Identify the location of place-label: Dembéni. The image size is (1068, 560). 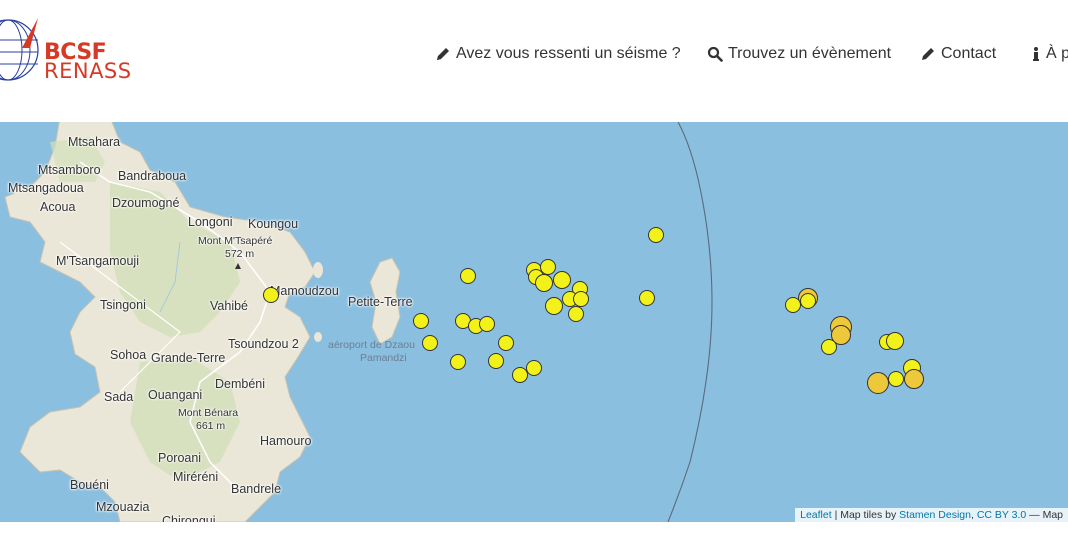
(240, 384).